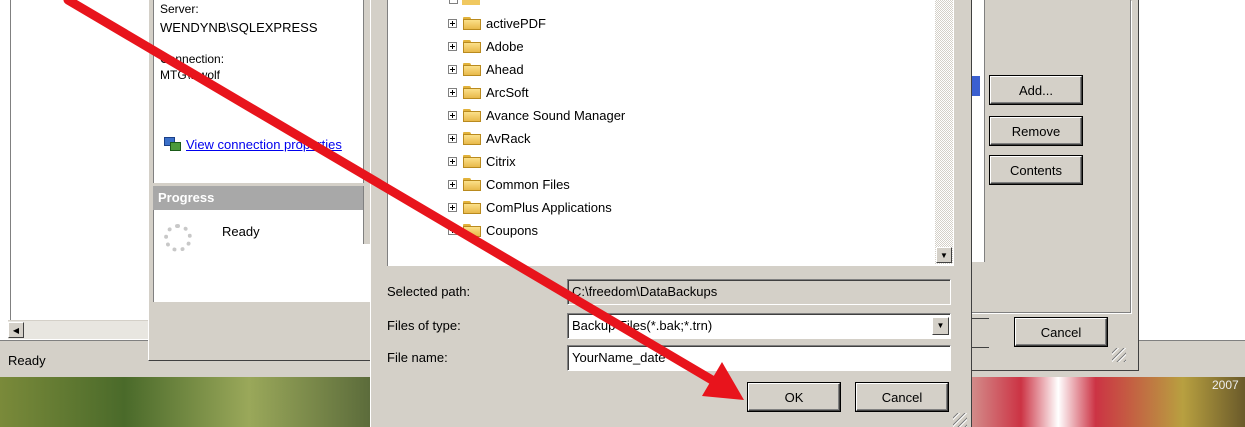  I want to click on progress-panel: Ready, so click(263, 256).